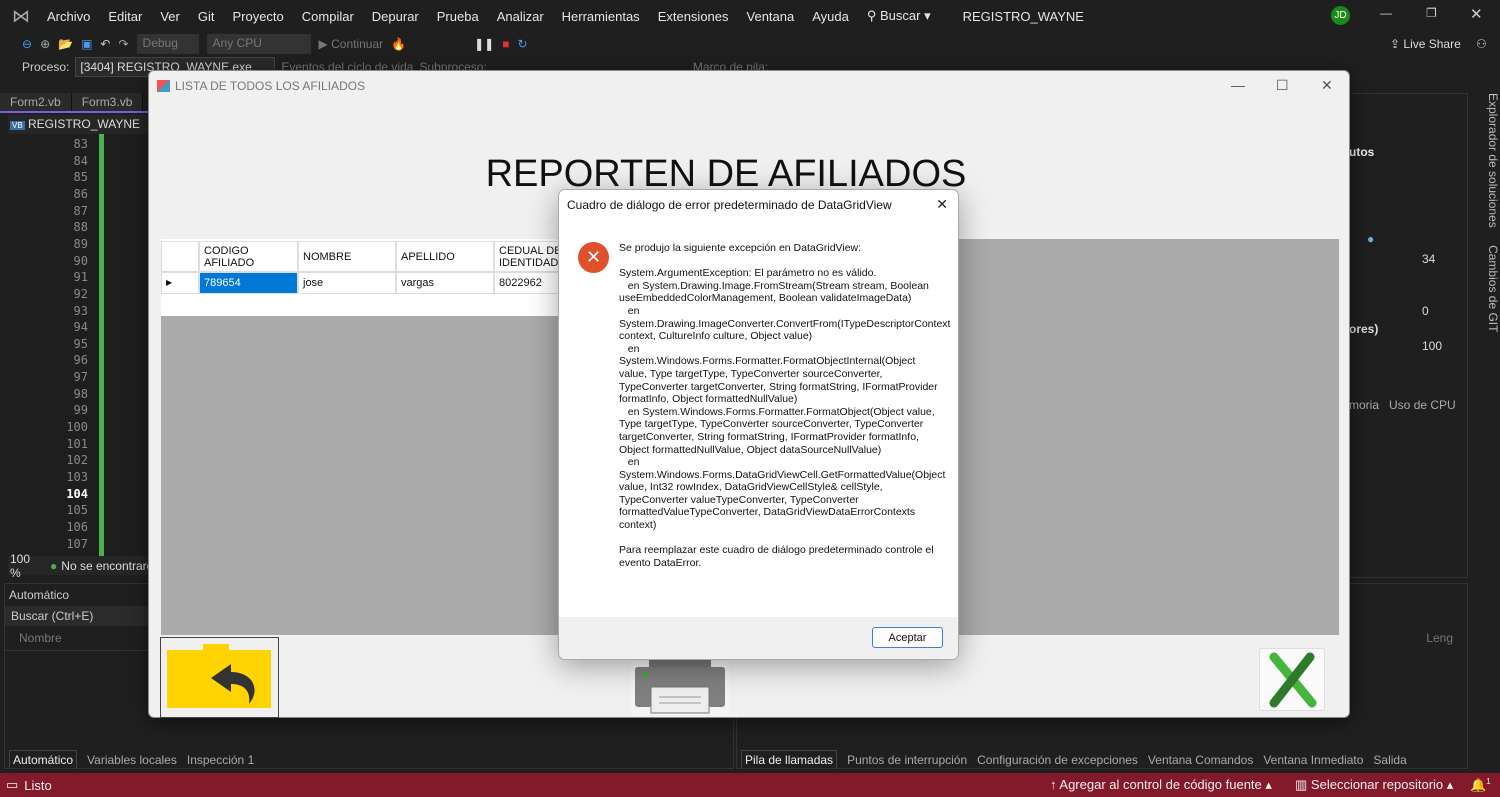 The image size is (1500, 797). What do you see at coordinates (45, 44) in the screenshot?
I see `forward-icon: ⊕` at bounding box center [45, 44].